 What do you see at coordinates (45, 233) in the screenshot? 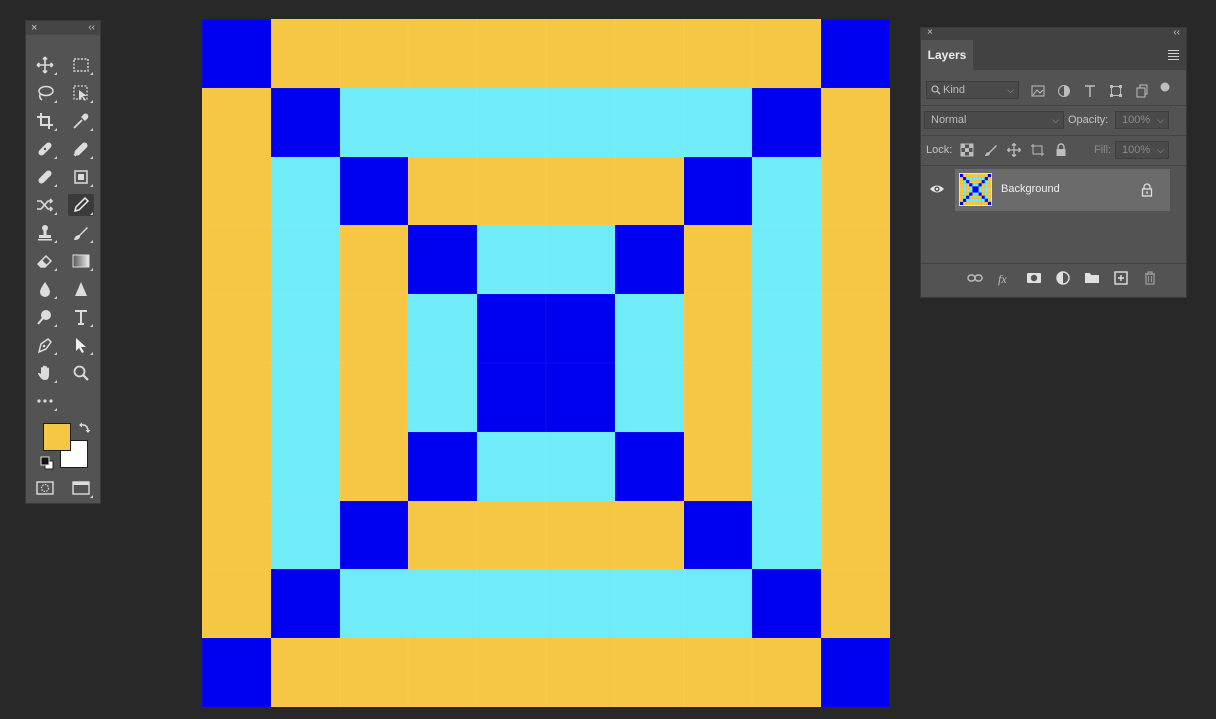
I see `stamp-tool` at bounding box center [45, 233].